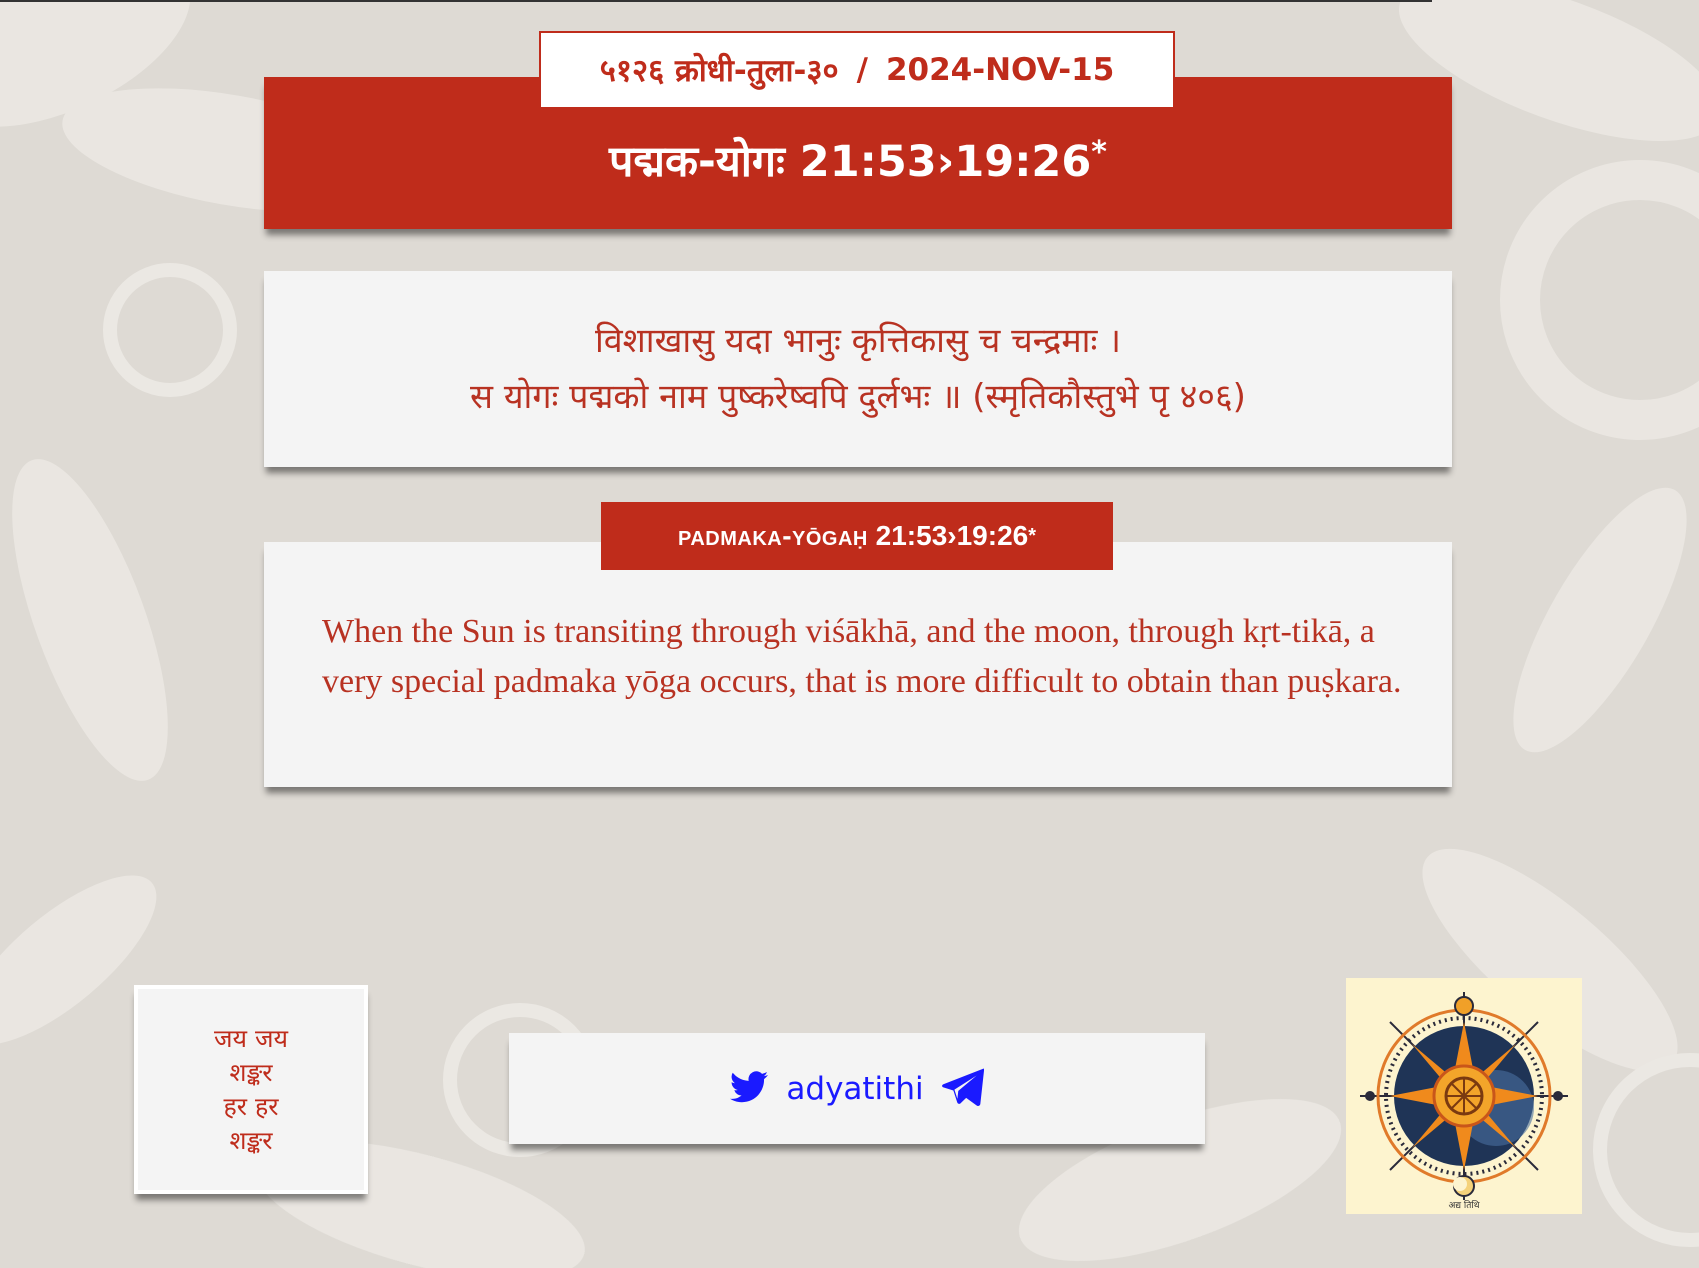 This screenshot has width=1699, height=1268. I want to click on social-card: adyatithi, so click(857, 1088).